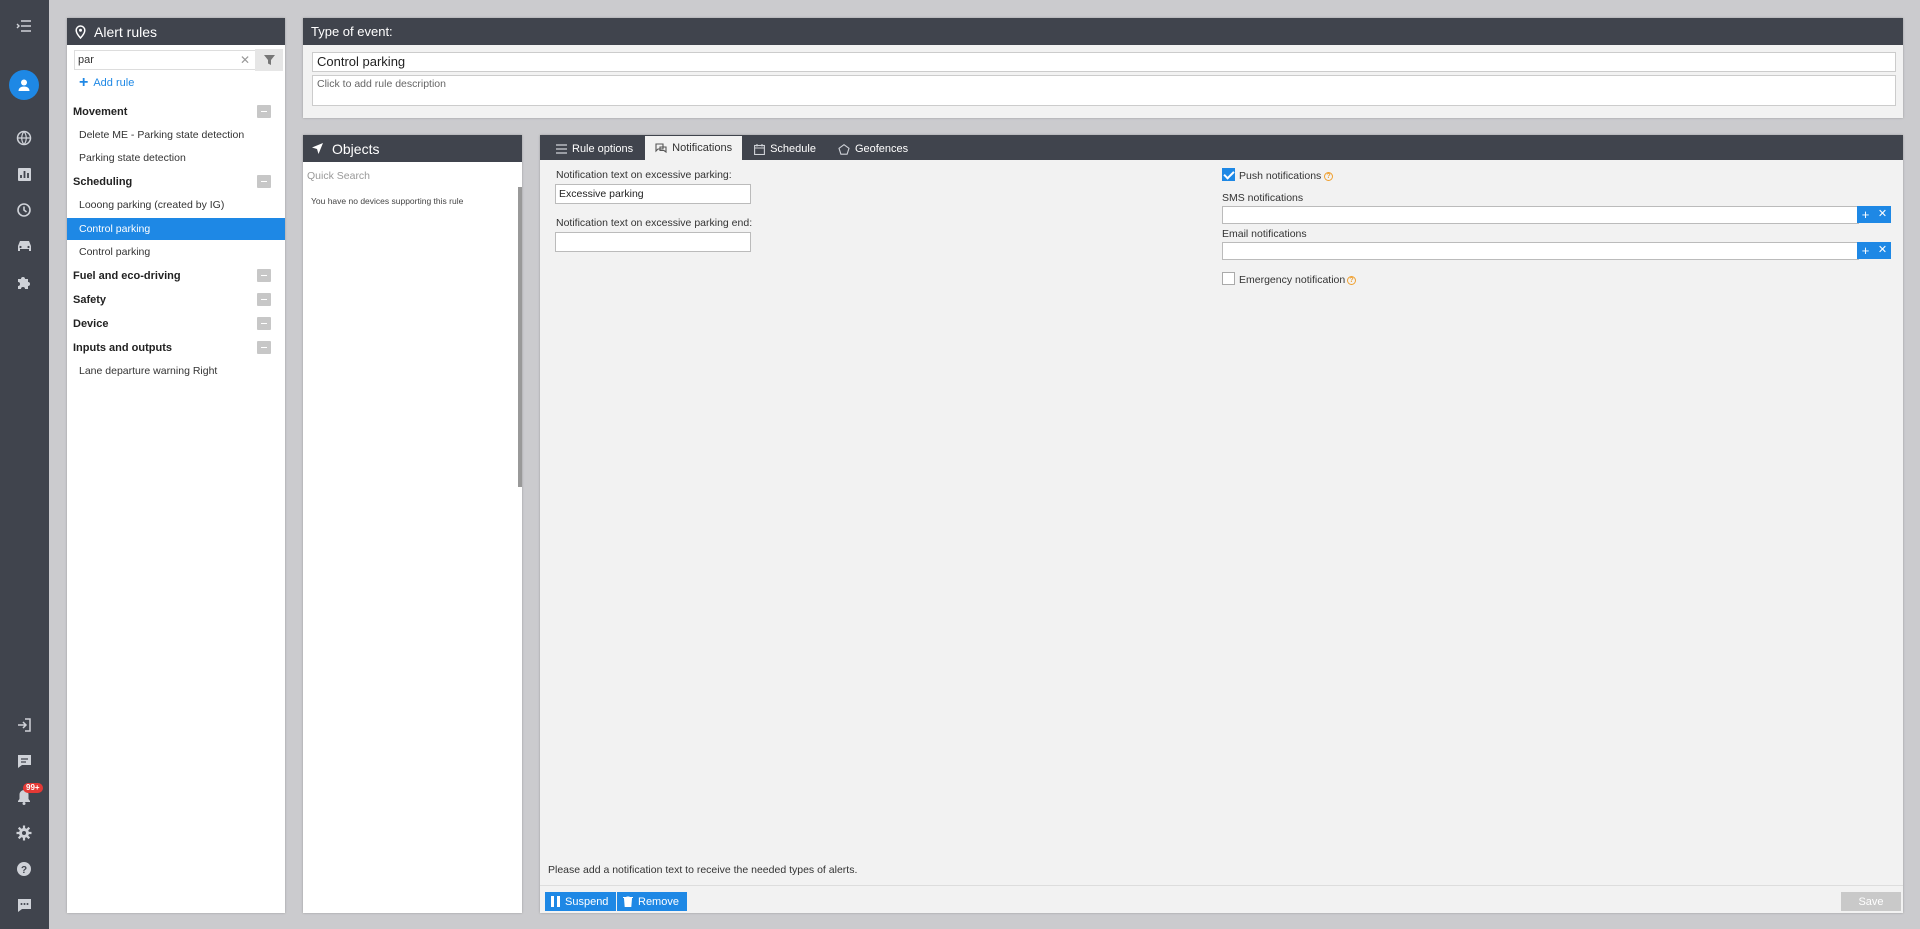 The image size is (1920, 929). Describe the element at coordinates (176, 158) in the screenshot. I see `rule-item: Parking state detection` at that location.